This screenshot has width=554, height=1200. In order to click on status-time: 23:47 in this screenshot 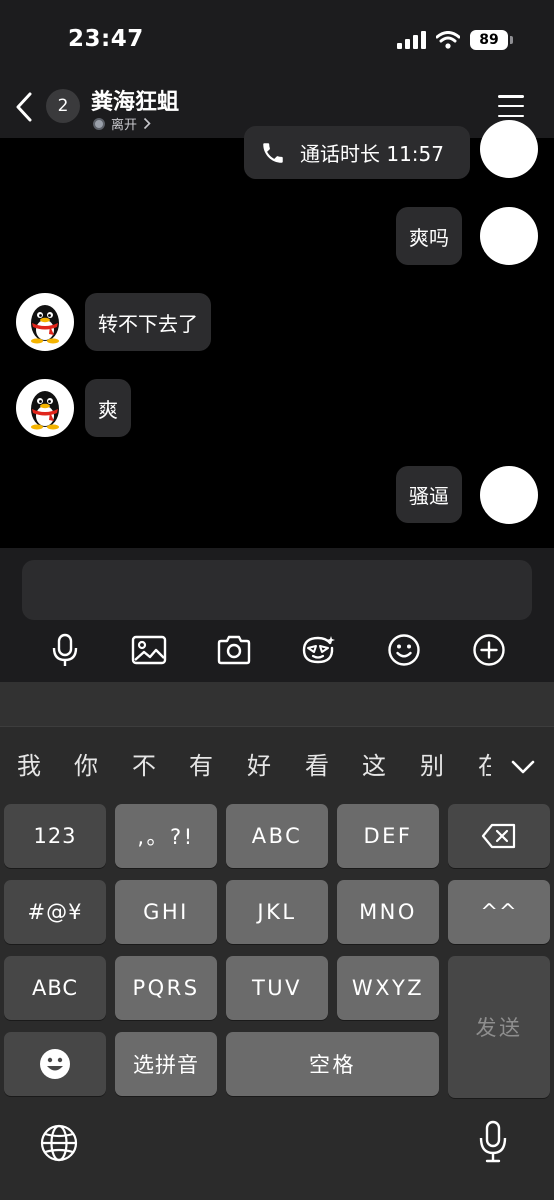, I will do `click(106, 39)`.